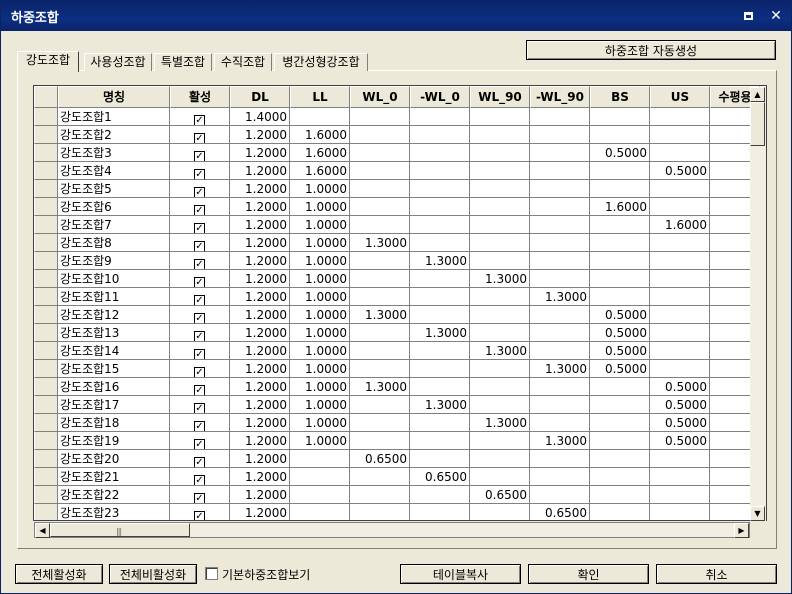 This screenshot has width=792, height=594. I want to click on column-header: WL_90, so click(500, 97).